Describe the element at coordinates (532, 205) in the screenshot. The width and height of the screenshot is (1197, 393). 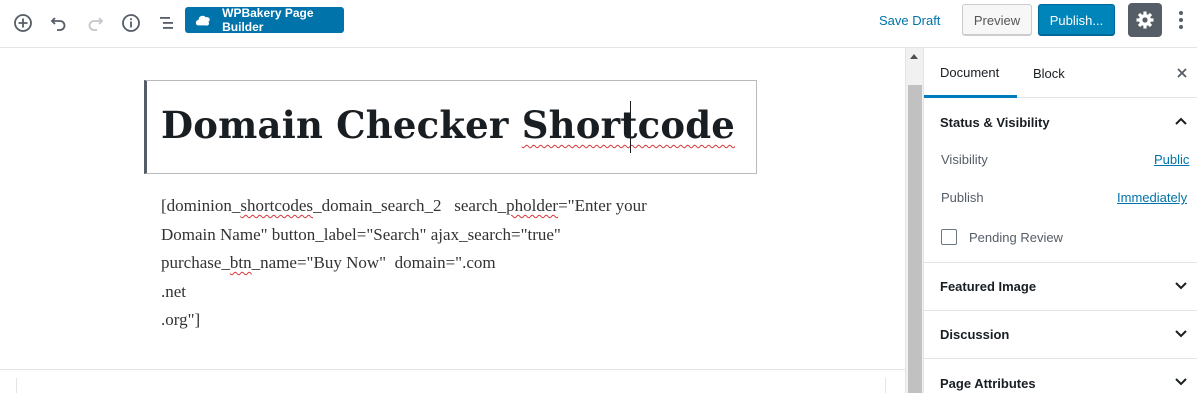
I see `misspelled-word: pholder` at that location.